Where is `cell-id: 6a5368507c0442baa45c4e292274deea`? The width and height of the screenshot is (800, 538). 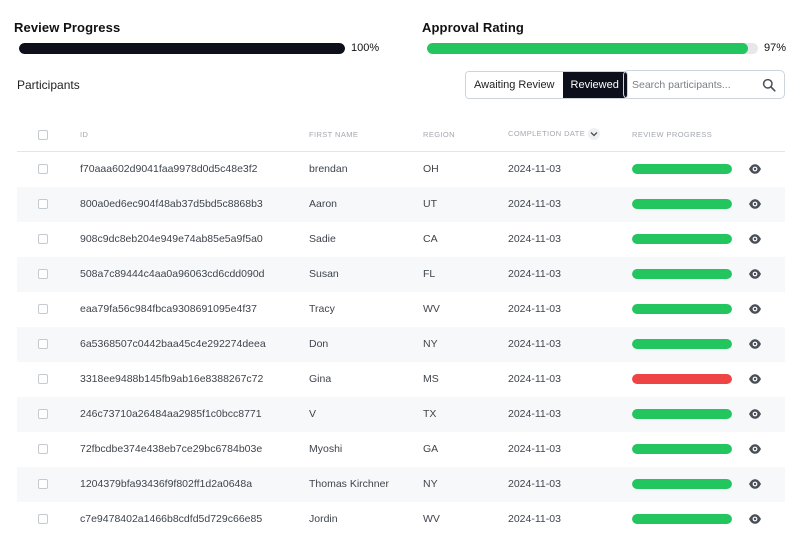 cell-id: 6a5368507c0442baa45c4e292274deea is located at coordinates (173, 344).